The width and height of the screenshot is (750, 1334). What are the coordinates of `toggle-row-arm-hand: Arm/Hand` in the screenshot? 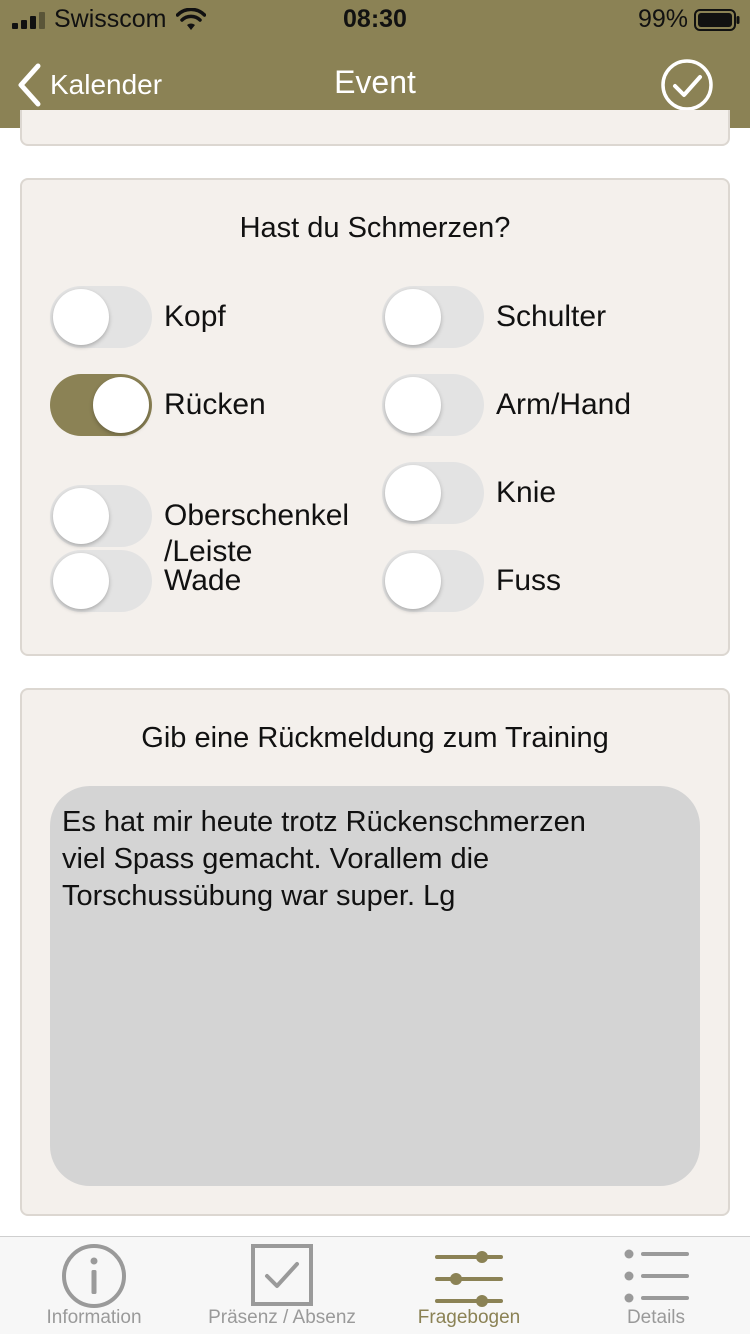 It's located at (506, 405).